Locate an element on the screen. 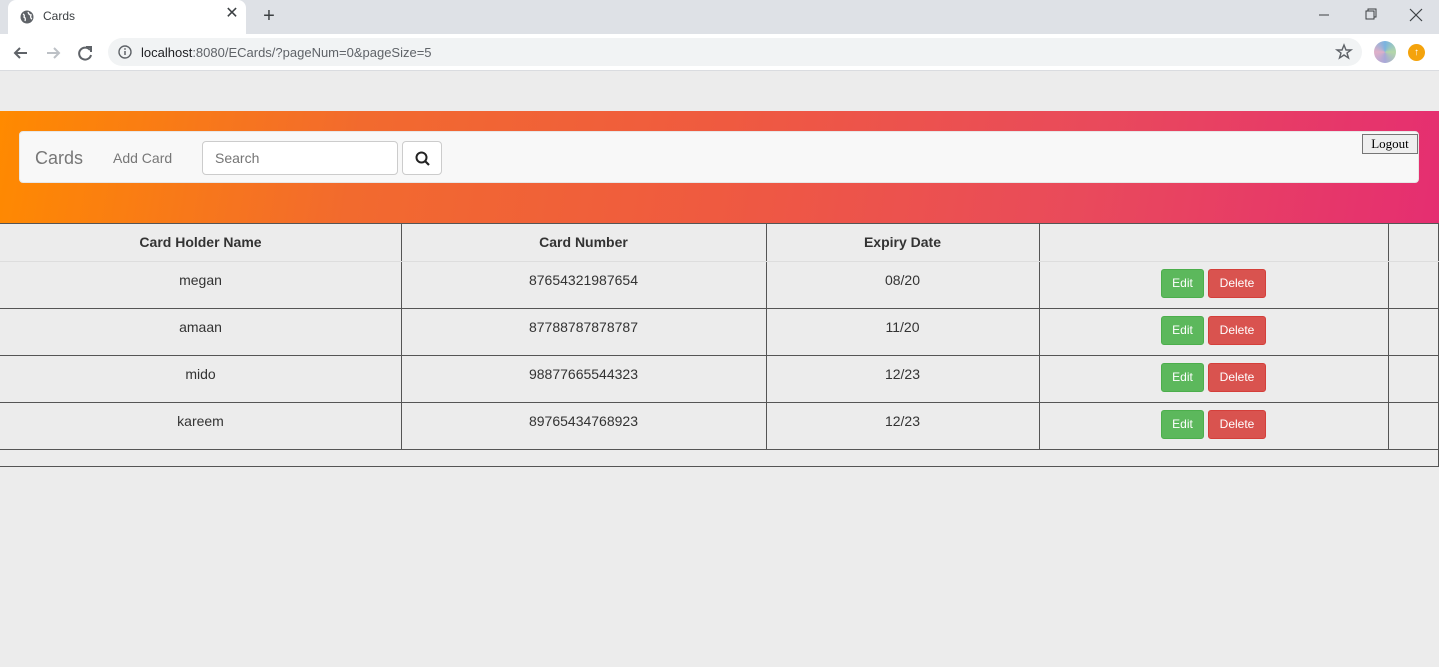 The width and height of the screenshot is (1439, 667). card-holder-name: mido is located at coordinates (200, 374).